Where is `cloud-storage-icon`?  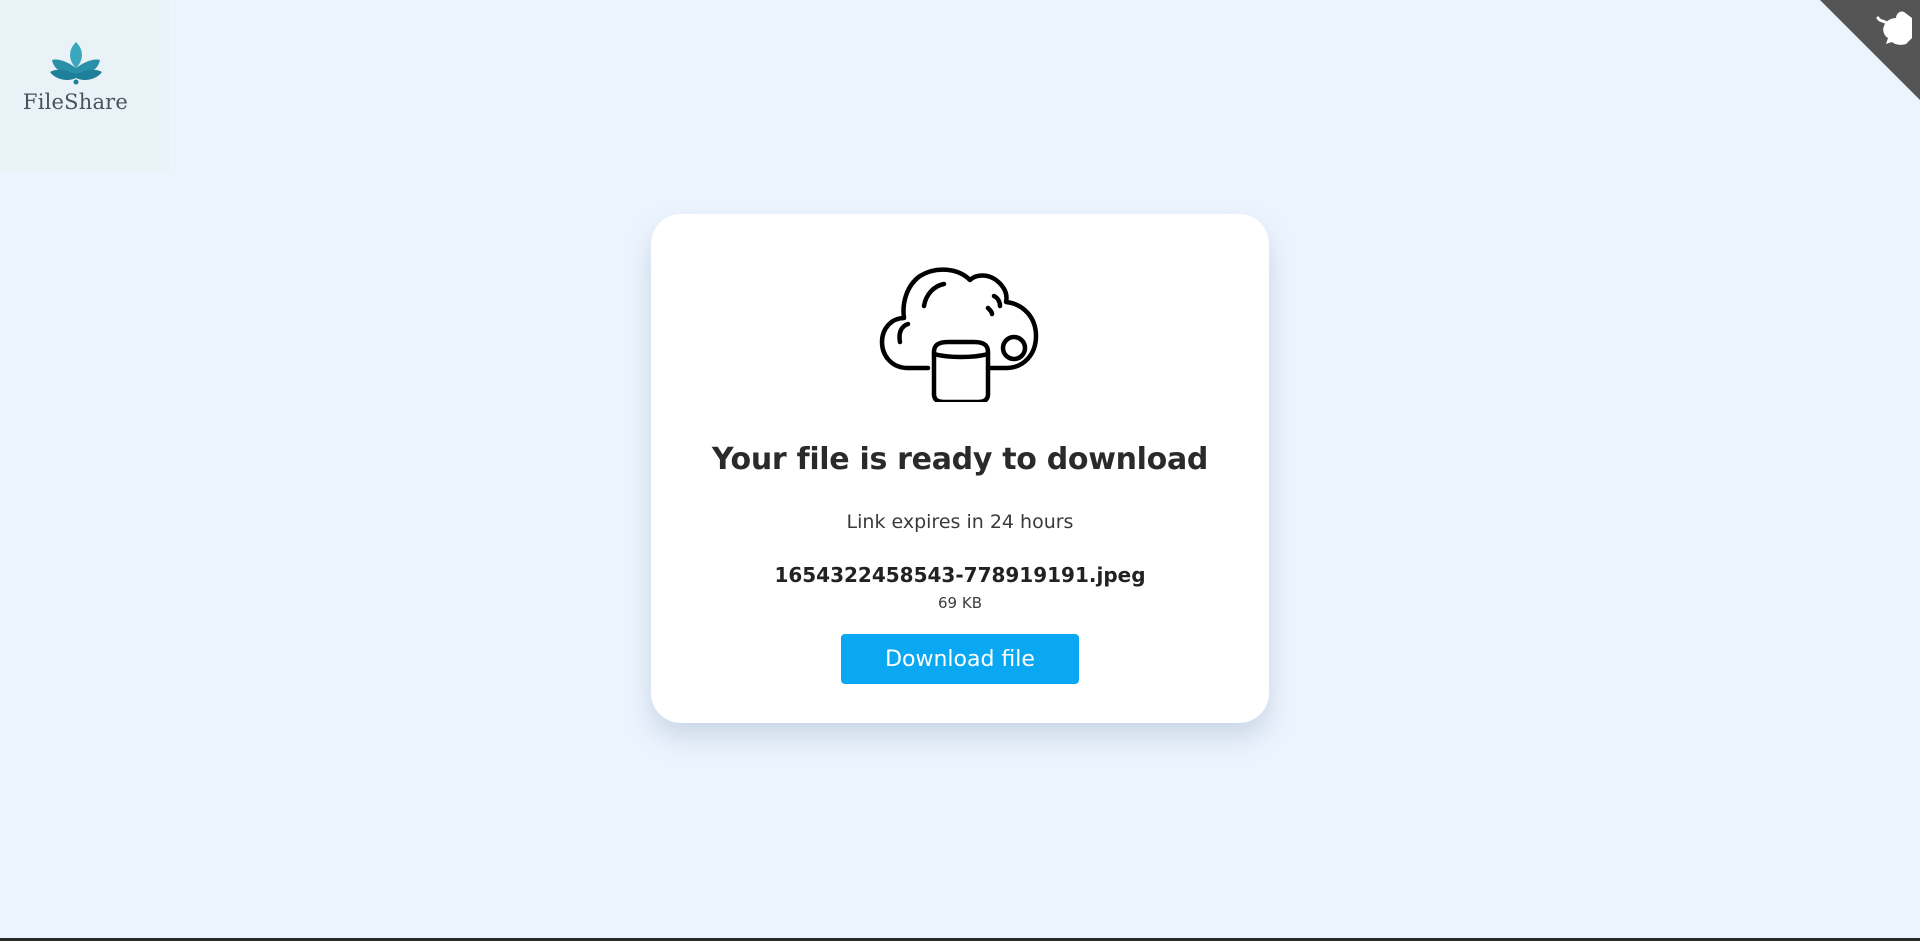 cloud-storage-icon is located at coordinates (959, 334).